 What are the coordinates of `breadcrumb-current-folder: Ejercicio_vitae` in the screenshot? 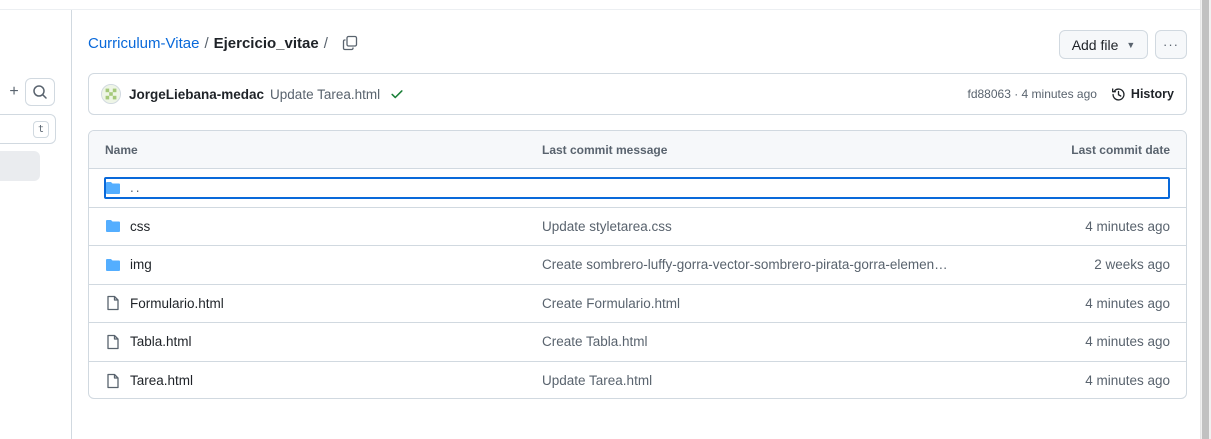 It's located at (266, 43).